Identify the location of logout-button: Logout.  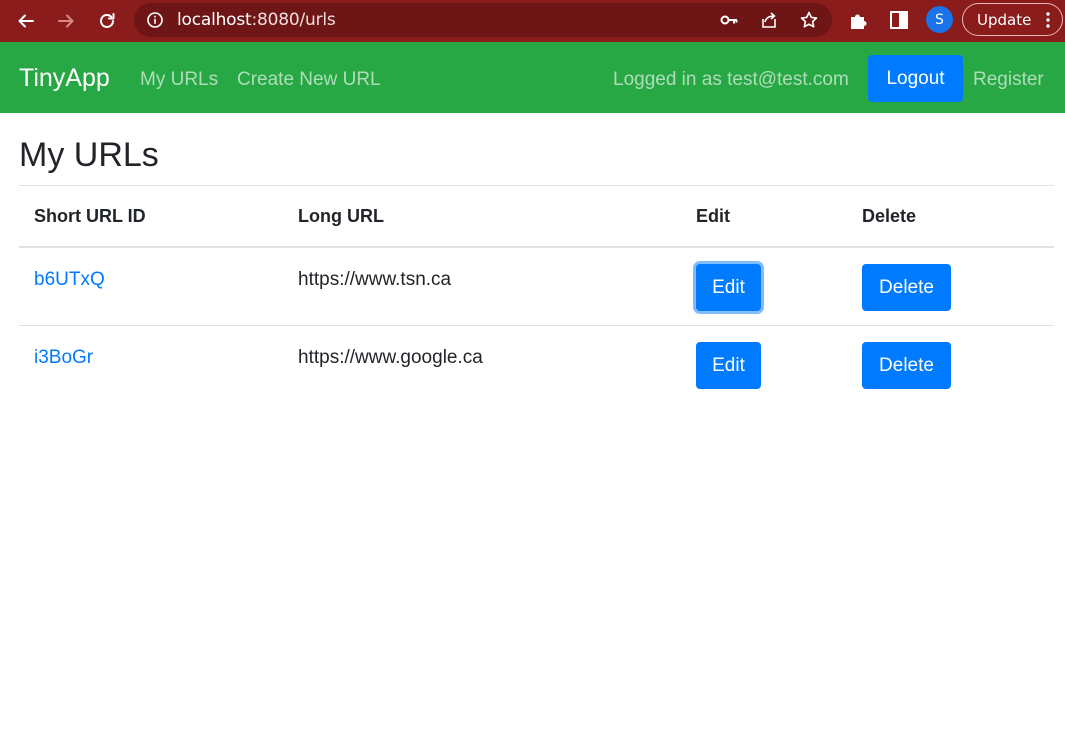
(915, 78).